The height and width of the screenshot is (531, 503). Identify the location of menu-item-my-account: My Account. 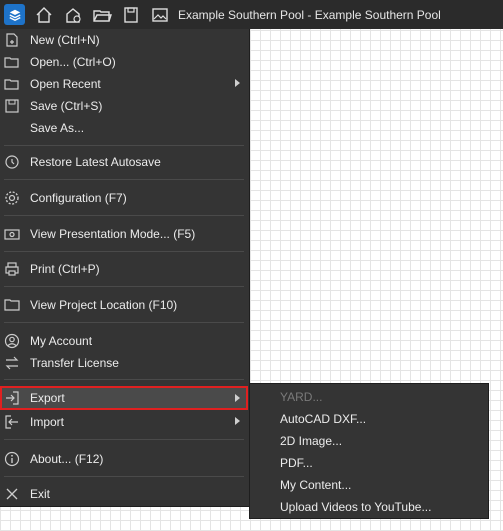
(124, 341).